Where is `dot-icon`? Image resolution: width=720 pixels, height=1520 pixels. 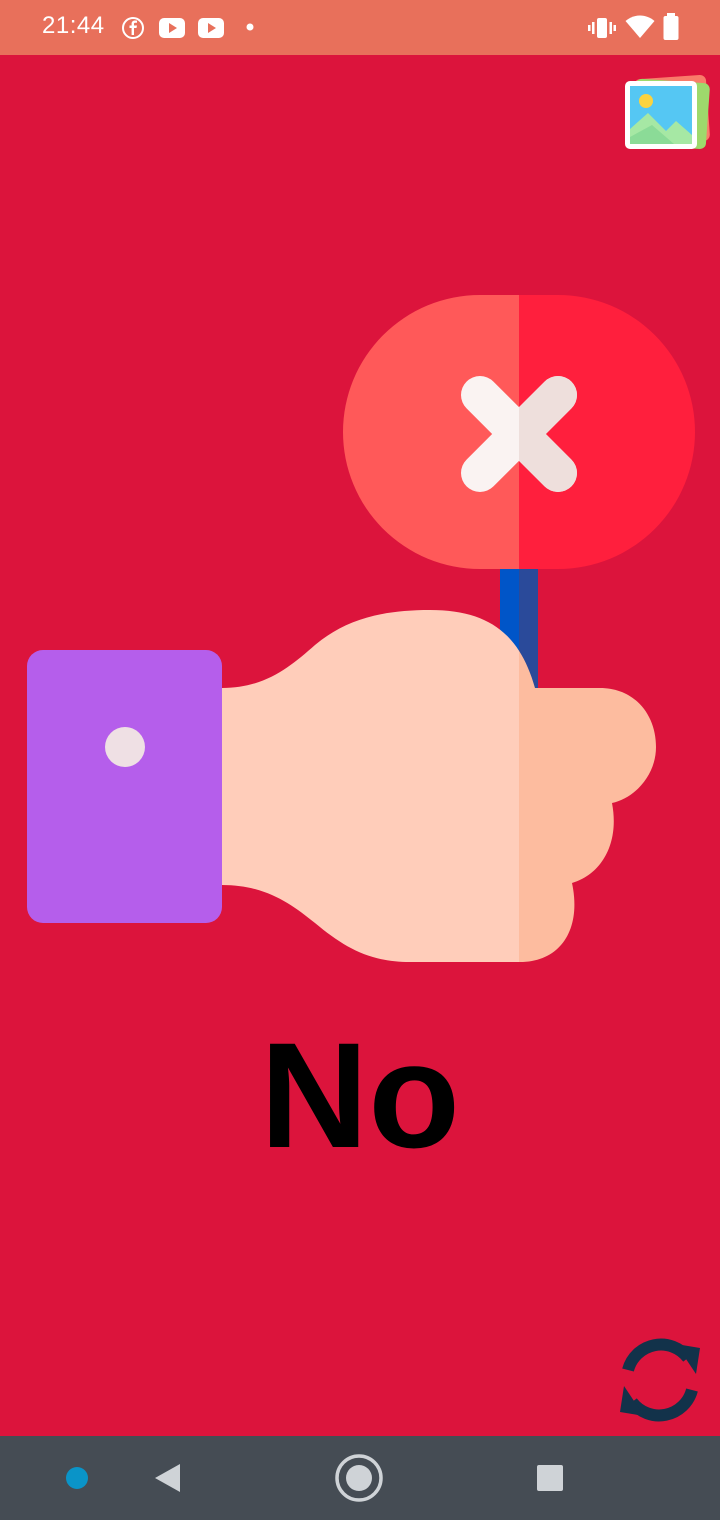
dot-icon is located at coordinates (250, 27).